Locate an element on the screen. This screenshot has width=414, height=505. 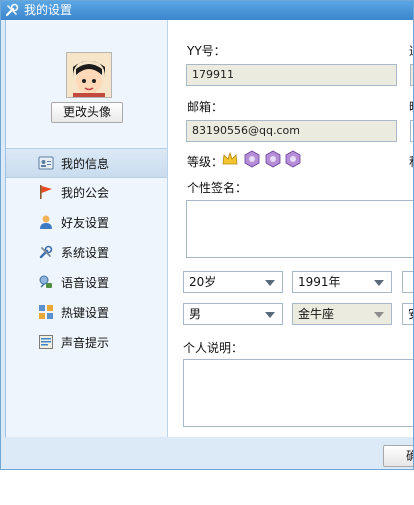
sidebar-item-label: 热键设置 is located at coordinates (85, 313).